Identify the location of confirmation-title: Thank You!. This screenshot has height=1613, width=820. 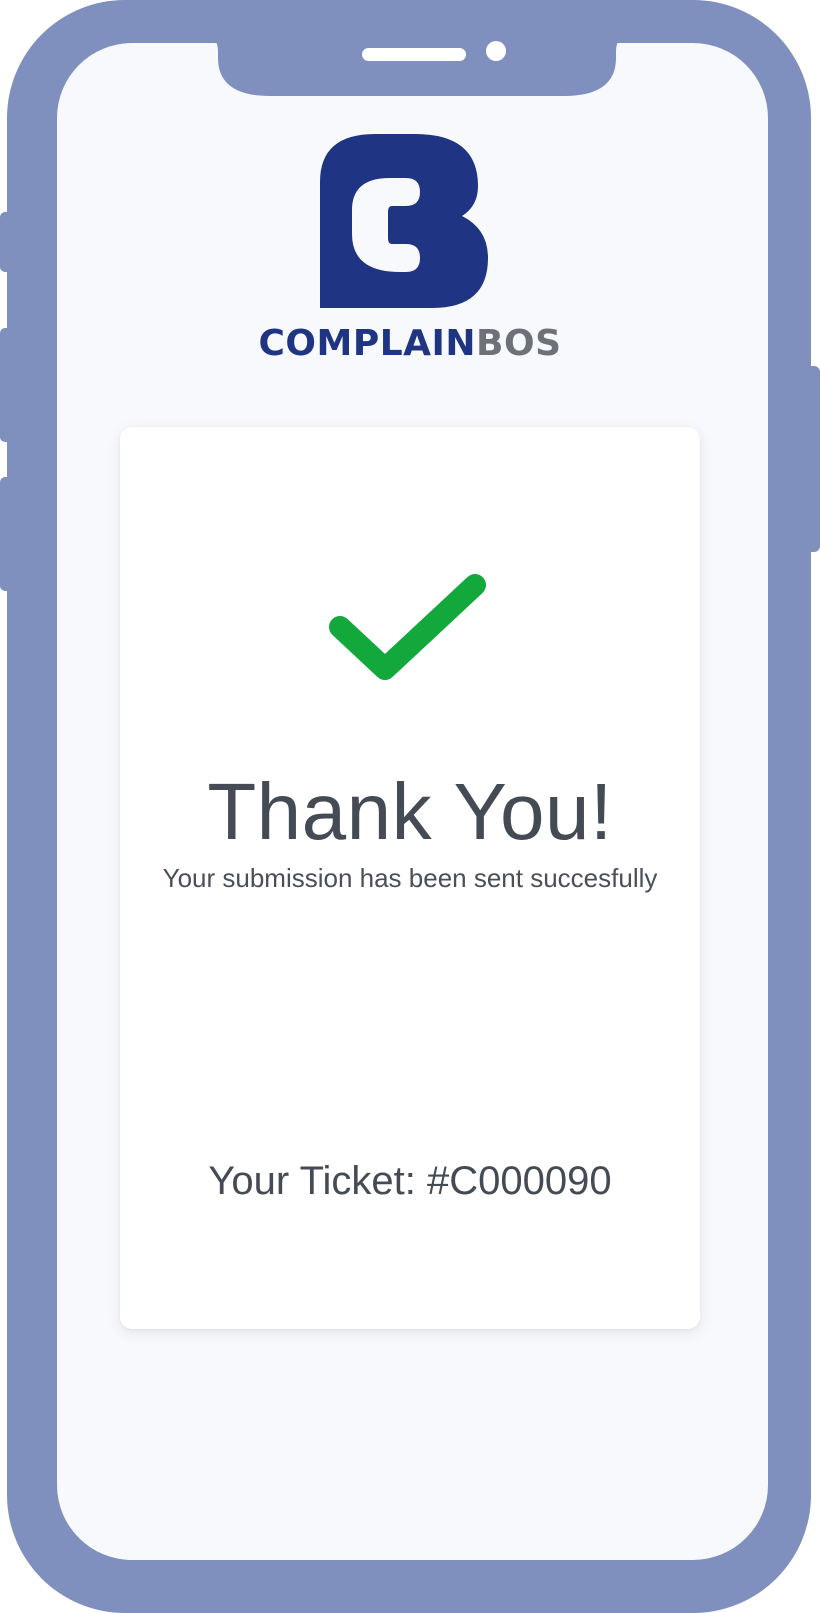
(410, 811).